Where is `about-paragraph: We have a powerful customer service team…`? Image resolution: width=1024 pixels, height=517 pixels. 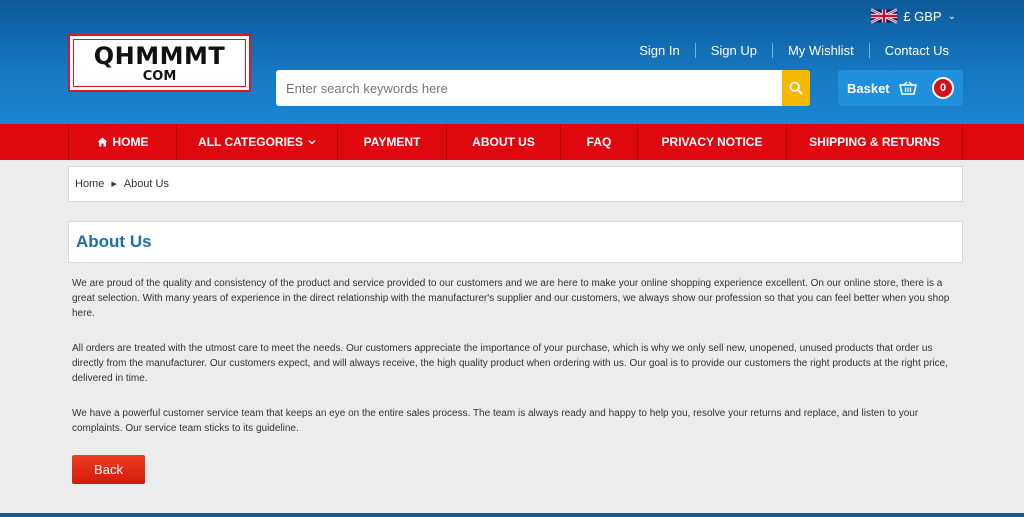
about-paragraph: We have a powerful customer service team… is located at coordinates (495, 421).